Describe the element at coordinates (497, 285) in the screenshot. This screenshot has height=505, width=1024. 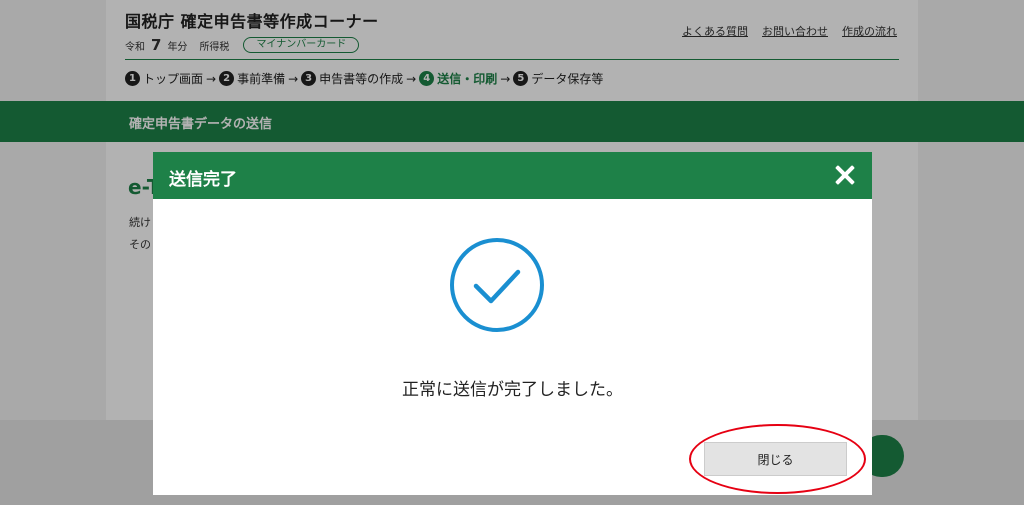
I see `check-circle-icon` at that location.